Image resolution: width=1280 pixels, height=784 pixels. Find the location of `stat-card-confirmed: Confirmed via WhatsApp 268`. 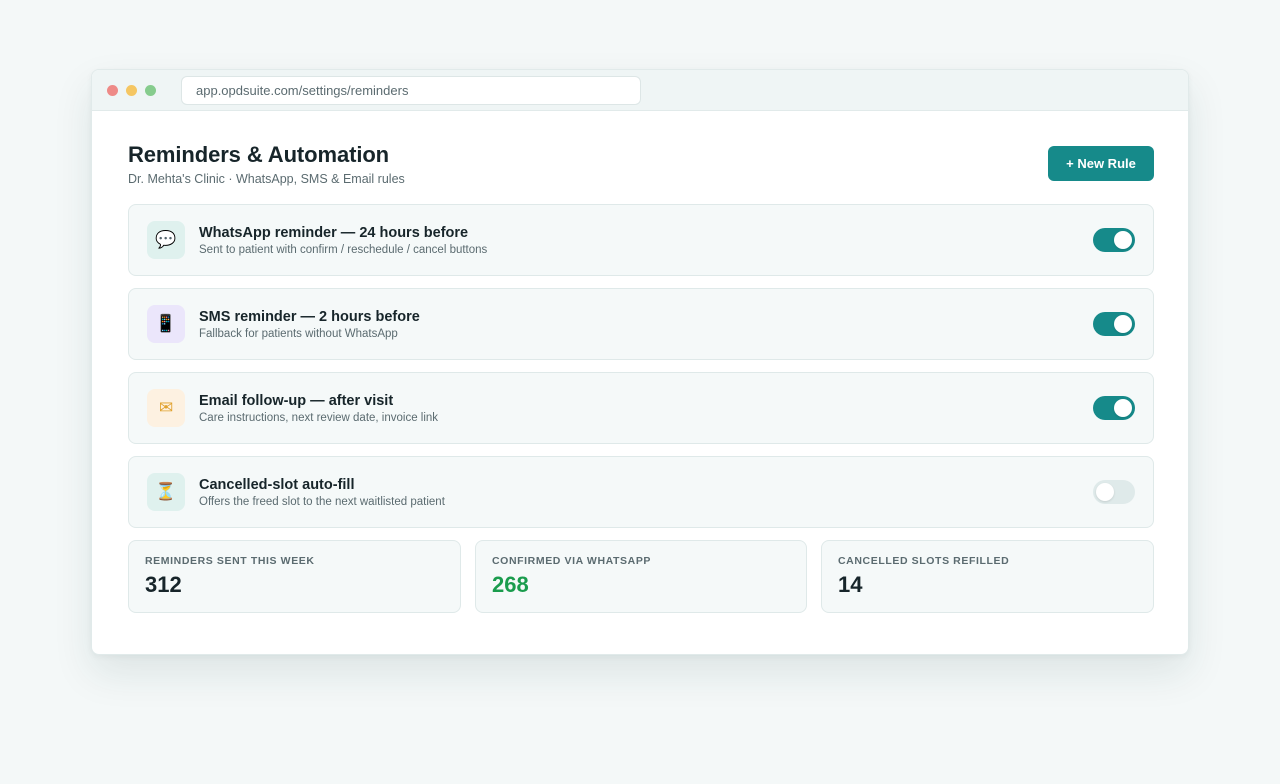

stat-card-confirmed: Confirmed via WhatsApp 268 is located at coordinates (641, 576).